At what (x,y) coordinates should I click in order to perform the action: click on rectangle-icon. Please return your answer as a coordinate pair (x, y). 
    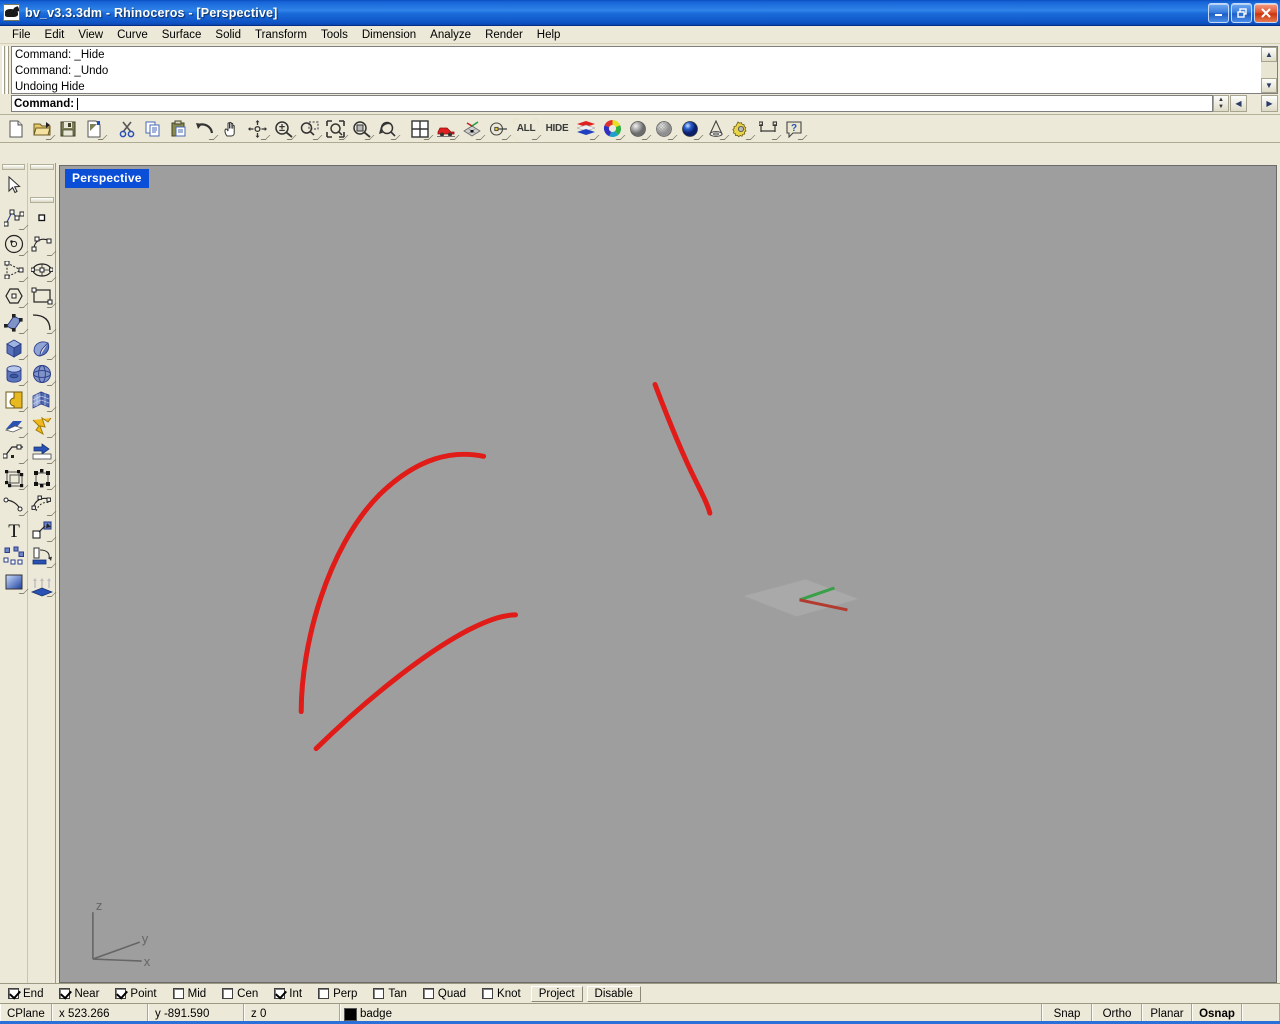
    Looking at the image, I should click on (43, 296).